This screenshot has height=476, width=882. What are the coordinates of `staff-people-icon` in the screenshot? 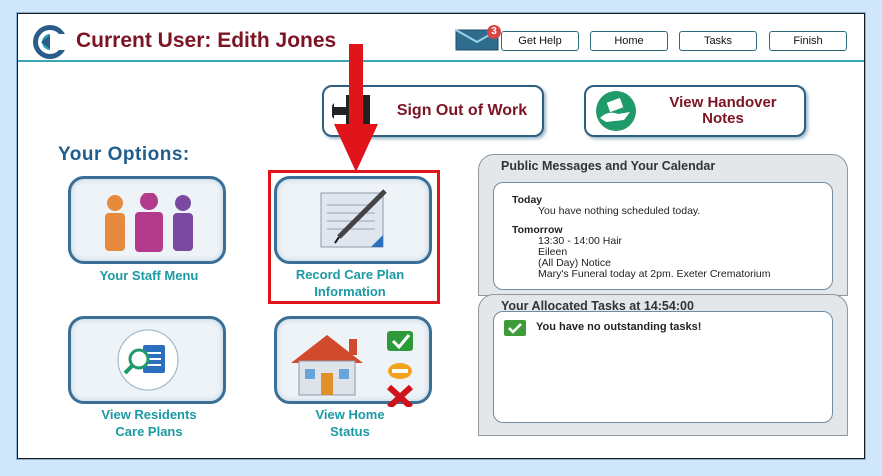 It's located at (149, 222).